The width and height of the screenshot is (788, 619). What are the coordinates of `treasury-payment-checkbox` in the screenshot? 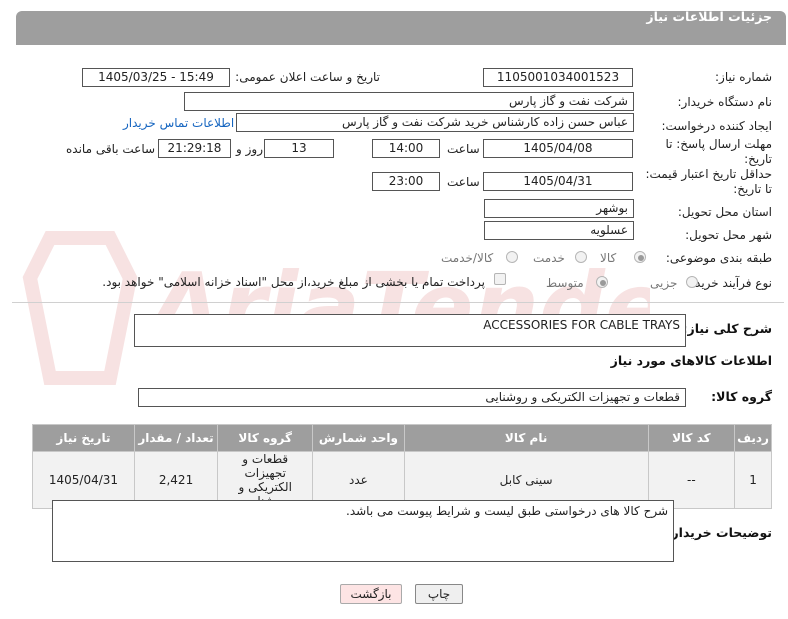 It's located at (500, 279).